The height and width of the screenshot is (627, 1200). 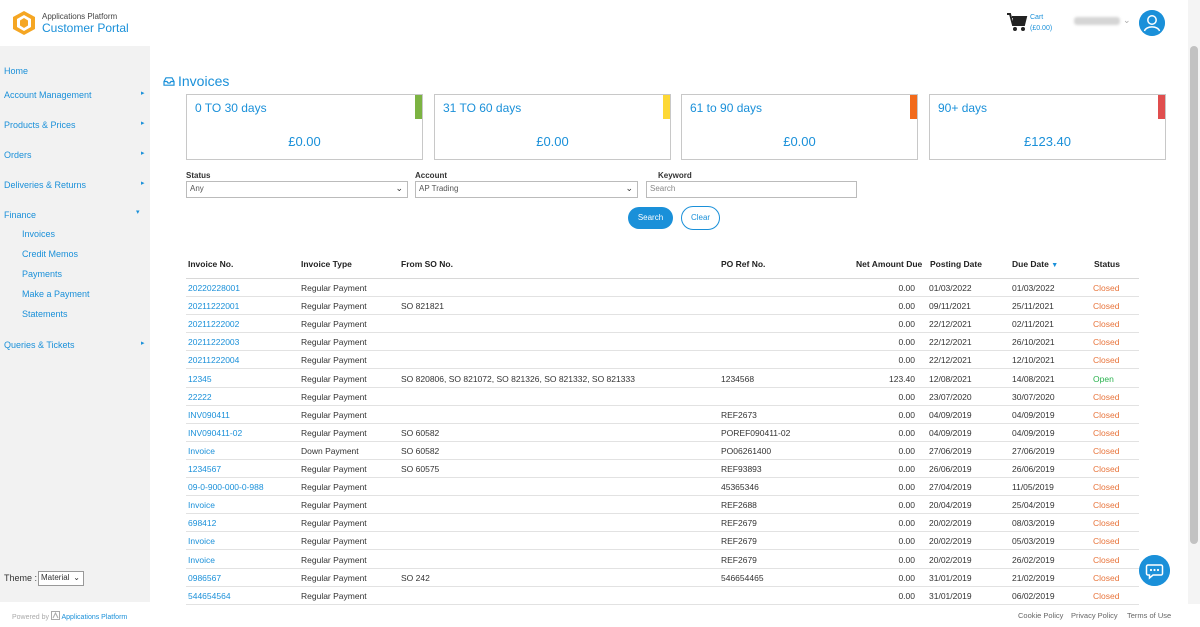 I want to click on status-badge: Closed, so click(x=1106, y=559).